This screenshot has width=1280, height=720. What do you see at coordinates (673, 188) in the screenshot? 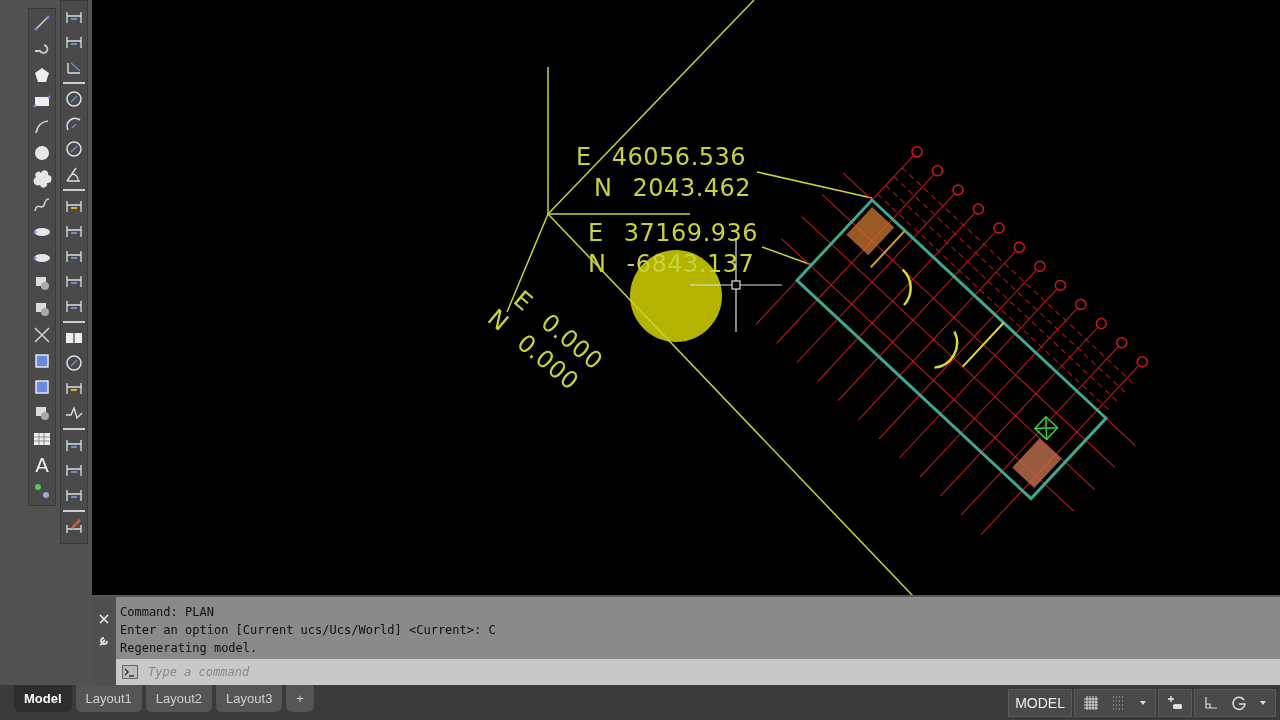
I see `northing-label: N 2043.462` at bounding box center [673, 188].